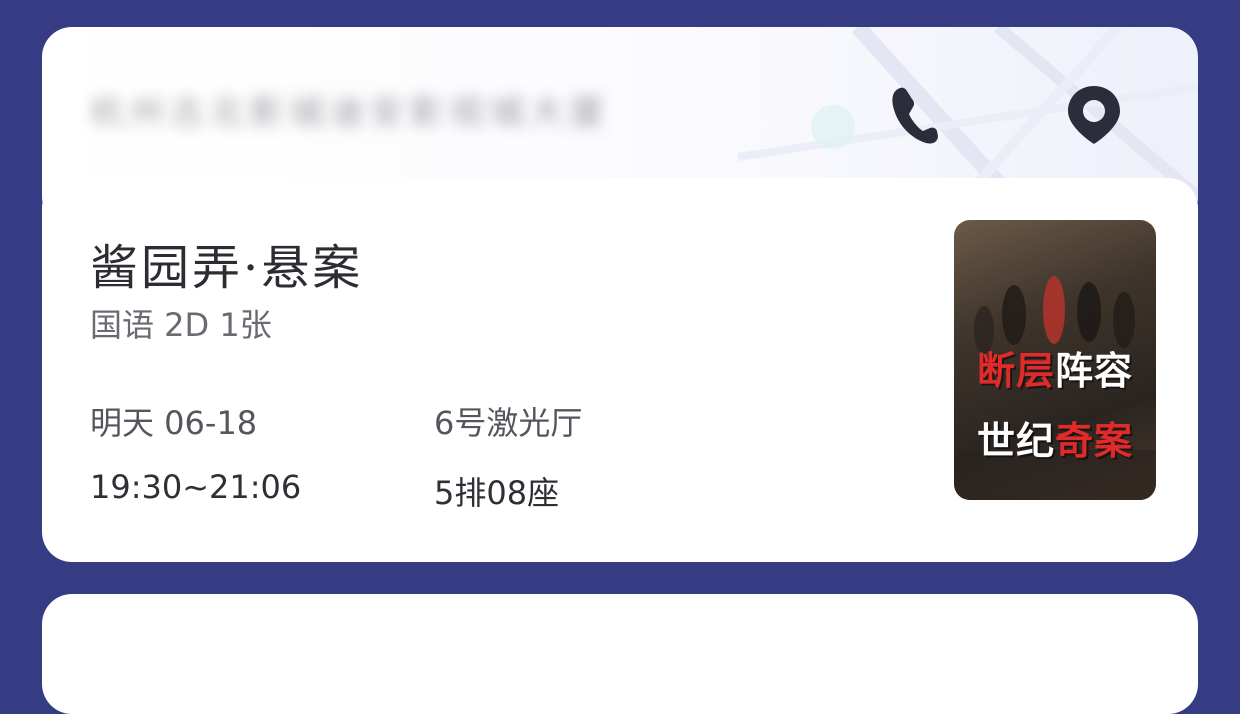 The image size is (1240, 714). I want to click on movie-meta: 国语 2D 1张, so click(181, 325).